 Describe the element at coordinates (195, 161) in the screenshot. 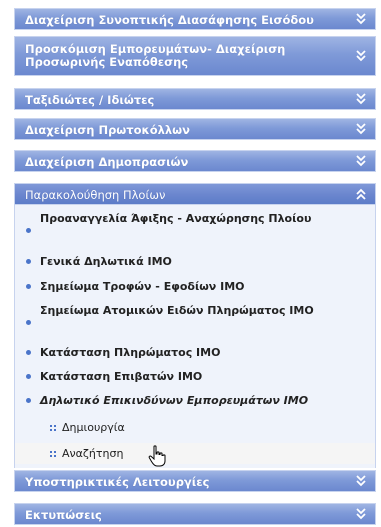

I see `menu-section-auctions: Διαχείριση Δημοπρασιών` at that location.